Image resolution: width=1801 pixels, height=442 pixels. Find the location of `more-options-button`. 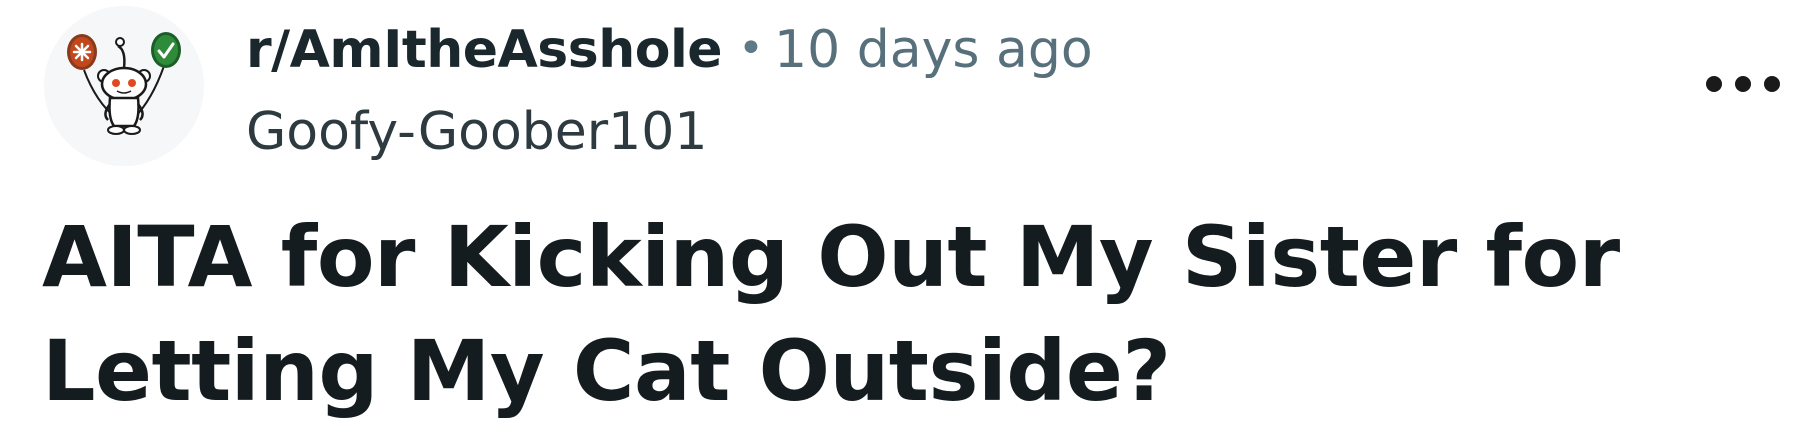

more-options-button is located at coordinates (1743, 84).